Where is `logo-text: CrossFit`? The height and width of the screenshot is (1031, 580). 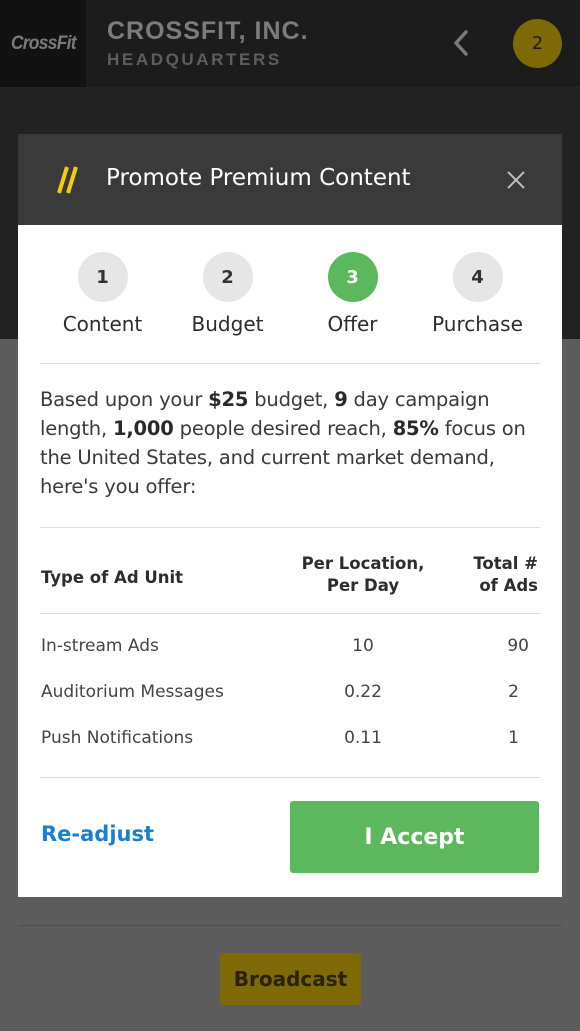
logo-text: CrossFit is located at coordinates (43, 43).